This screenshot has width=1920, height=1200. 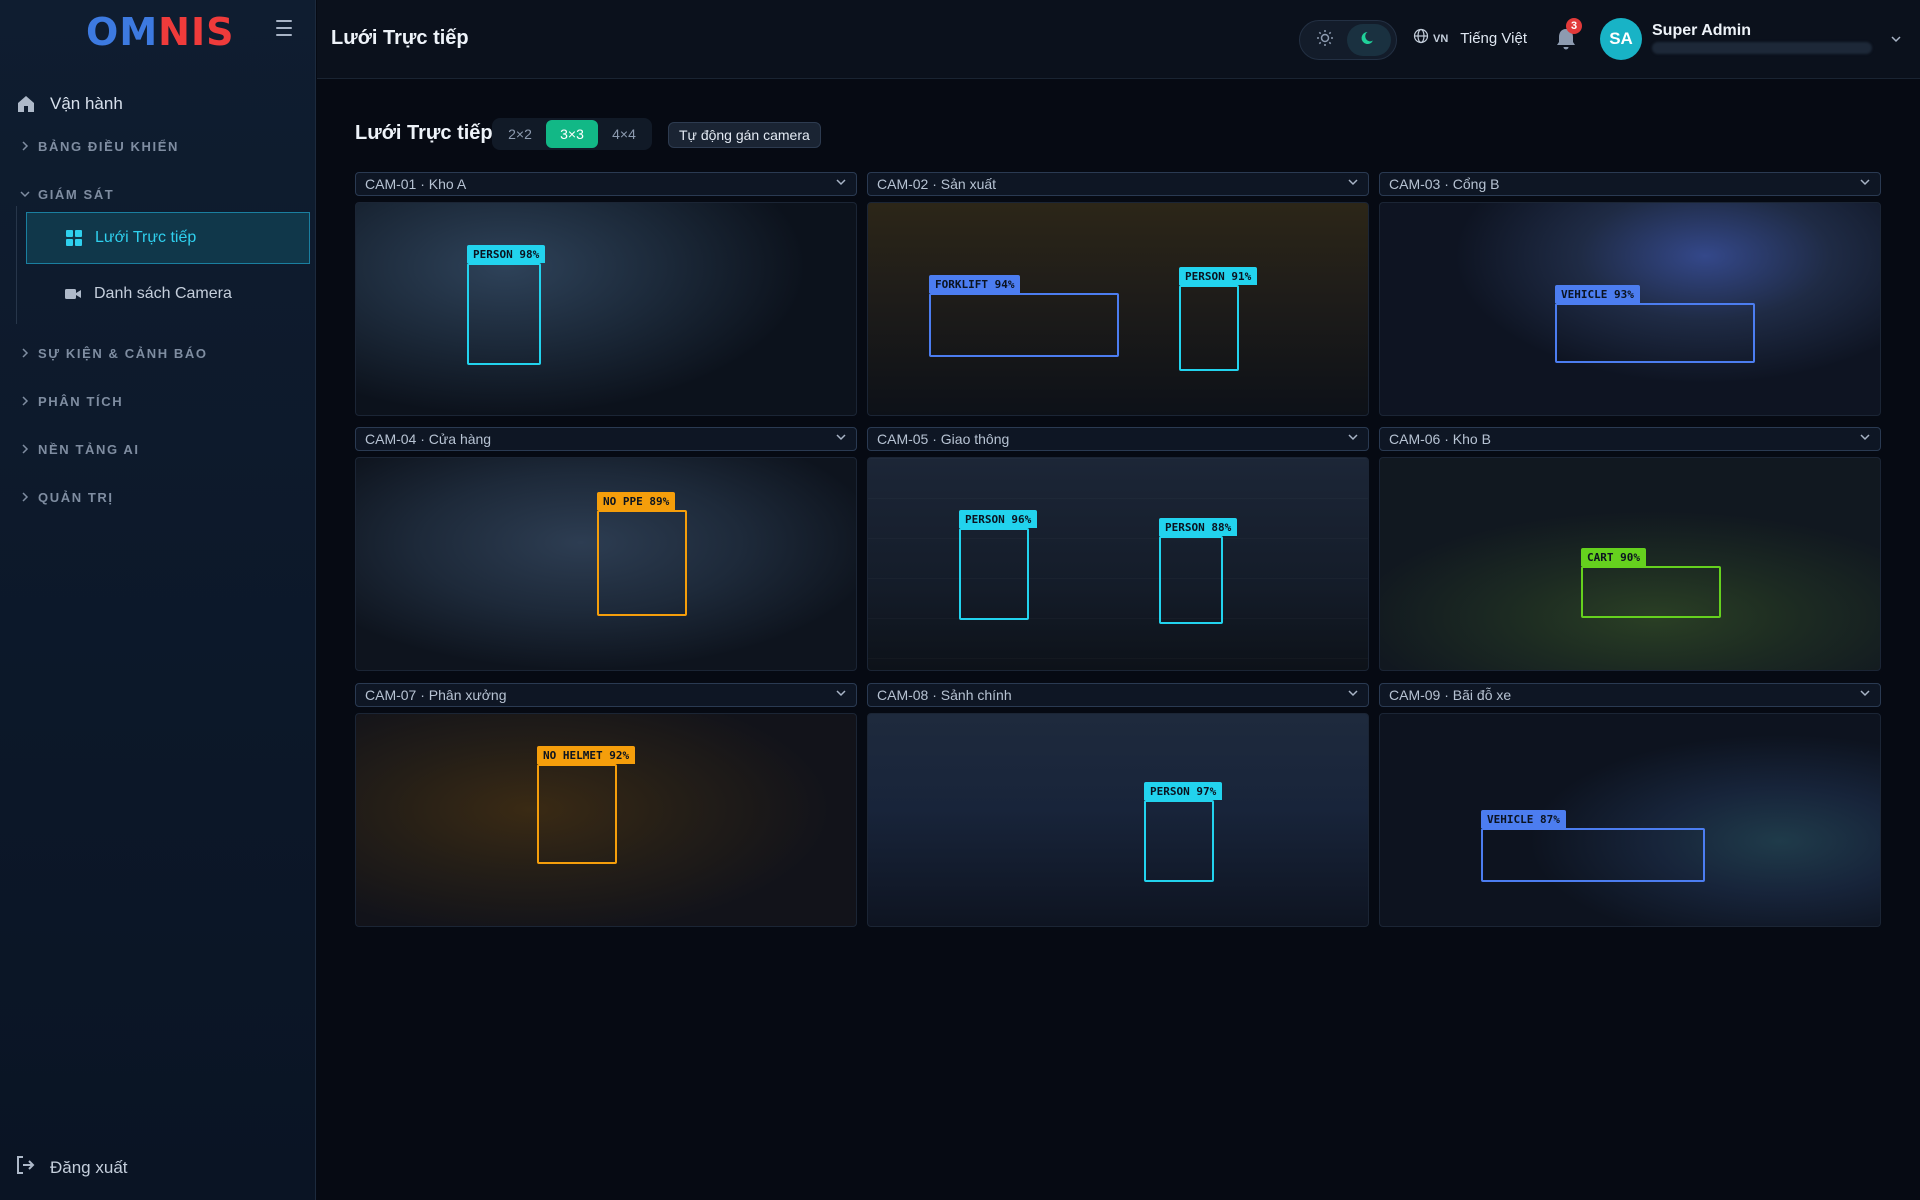 What do you see at coordinates (744, 135) in the screenshot?
I see `auto-assign-camera-button: Tự động gán camera` at bounding box center [744, 135].